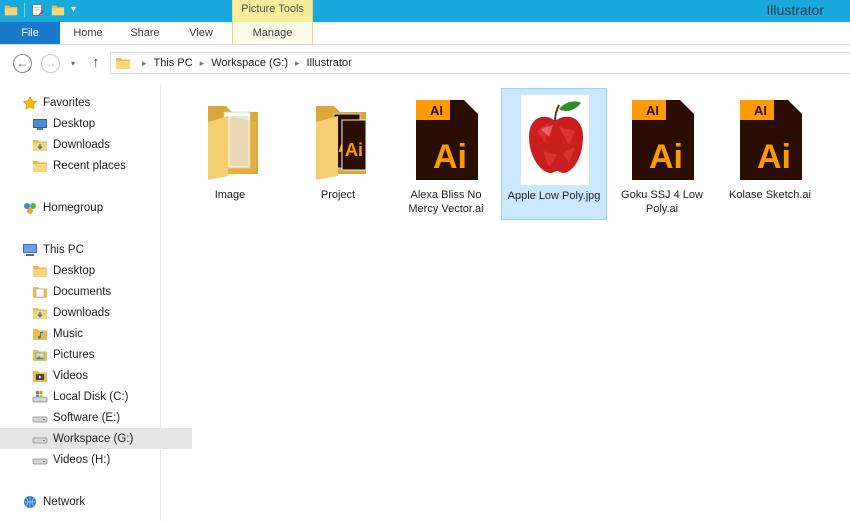 The image size is (850, 521). I want to click on homegroup-icon, so click(30, 208).